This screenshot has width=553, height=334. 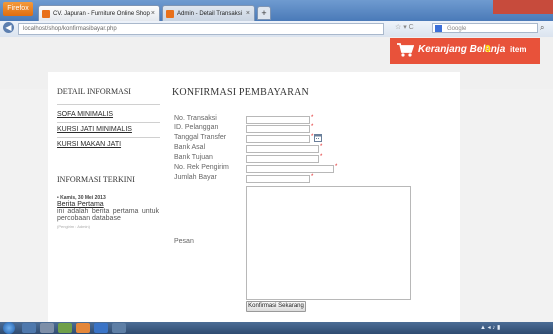 What do you see at coordinates (101, 14) in the screenshot?
I see `tab-label: CV. Japuran - Furniture Online Shop` at bounding box center [101, 14].